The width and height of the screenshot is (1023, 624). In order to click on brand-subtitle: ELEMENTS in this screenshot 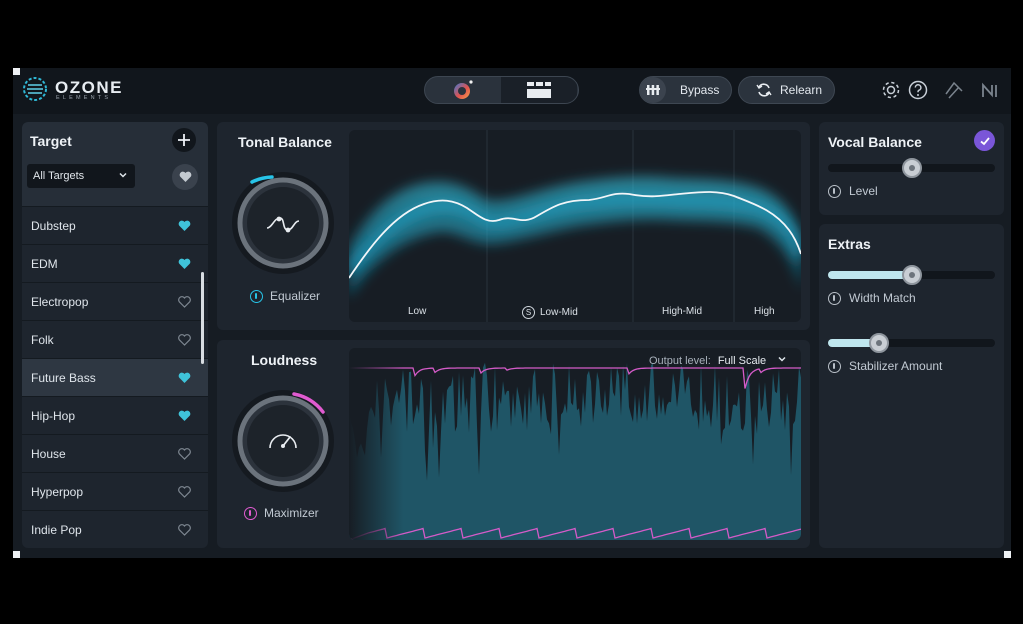, I will do `click(84, 98)`.